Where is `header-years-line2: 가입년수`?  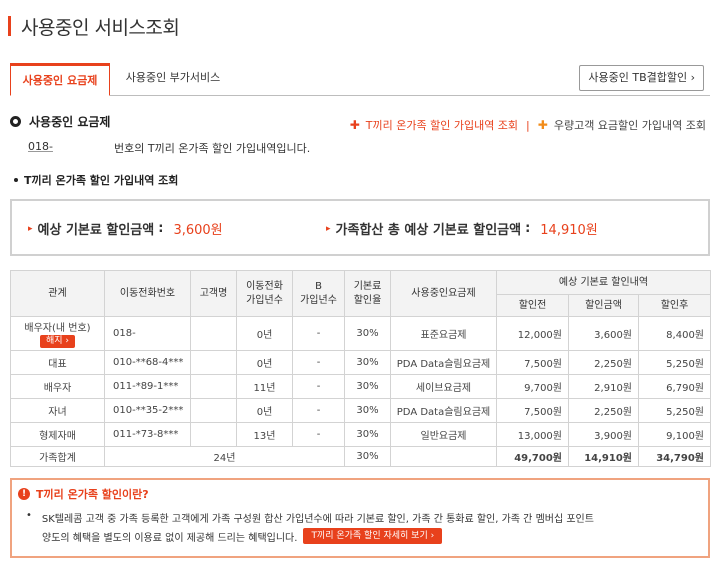 header-years-line2: 가입년수 is located at coordinates (264, 300).